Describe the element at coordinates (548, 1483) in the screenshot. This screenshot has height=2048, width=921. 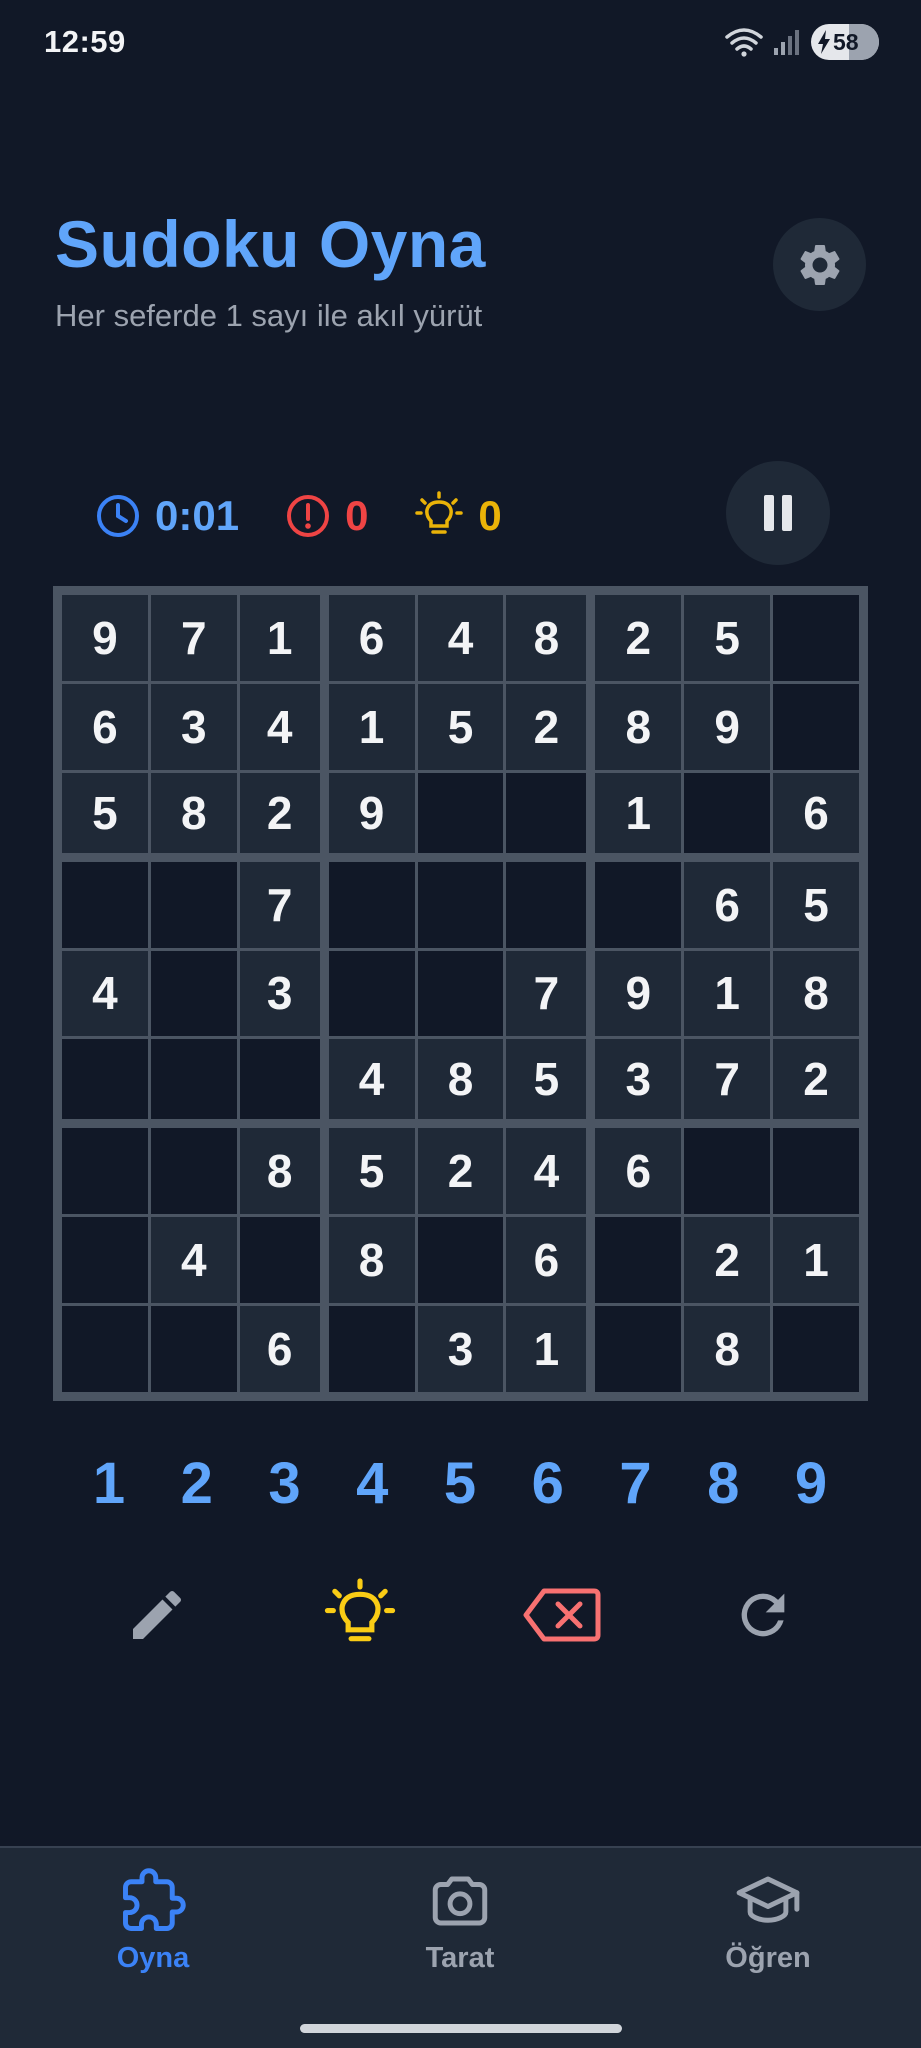
I see `number-button-6: 6` at that location.